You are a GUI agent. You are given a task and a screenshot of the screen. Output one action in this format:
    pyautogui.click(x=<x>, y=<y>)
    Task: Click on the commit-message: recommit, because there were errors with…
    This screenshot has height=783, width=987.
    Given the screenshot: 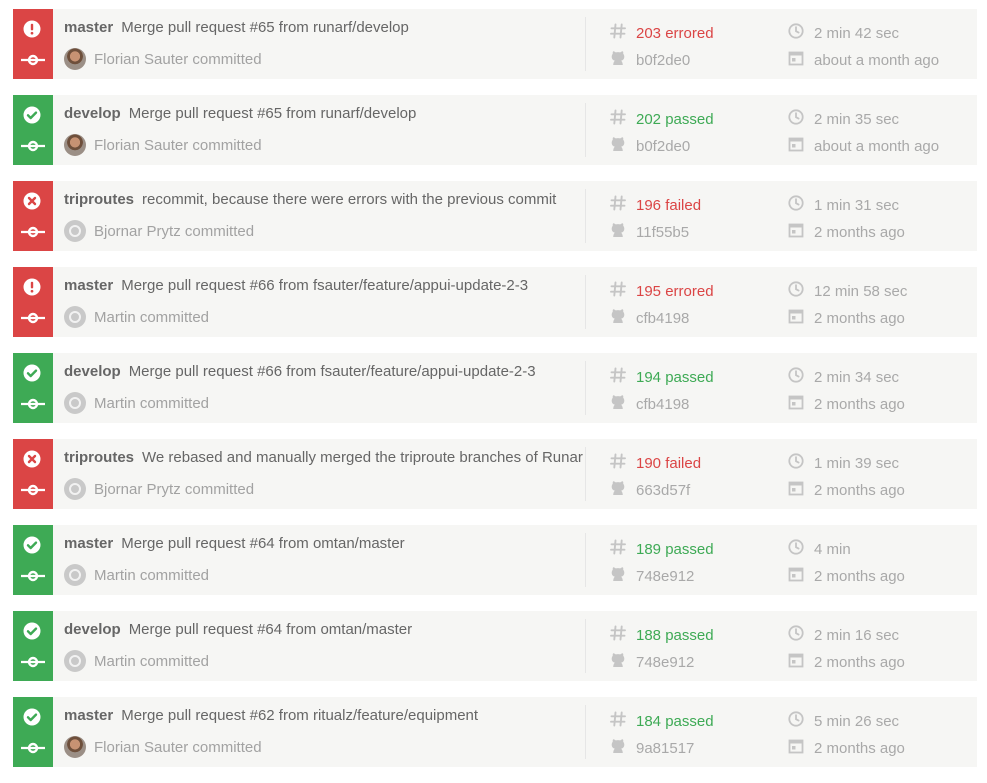 What is the action you would take?
    pyautogui.click(x=349, y=199)
    